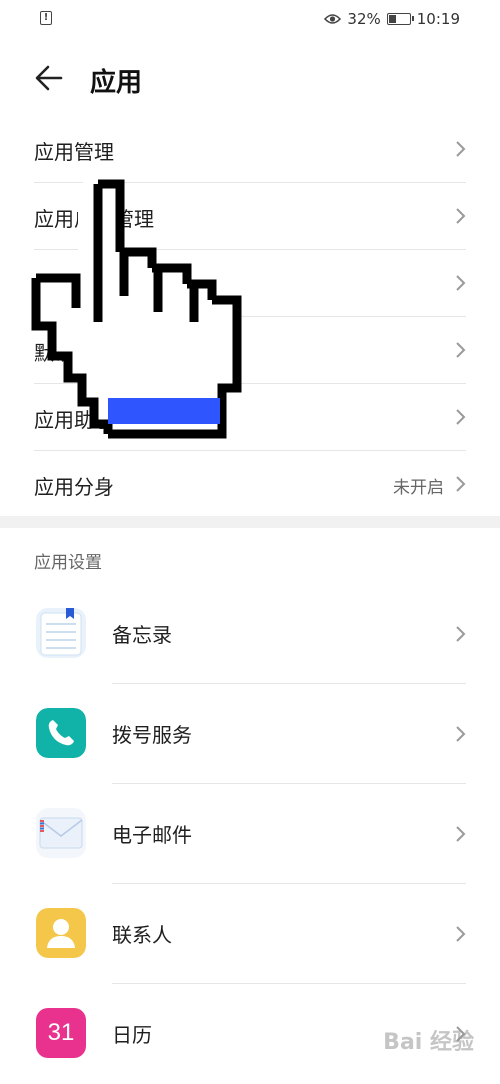 The height and width of the screenshot is (1084, 500). What do you see at coordinates (49, 78) in the screenshot?
I see `back-arrow-icon` at bounding box center [49, 78].